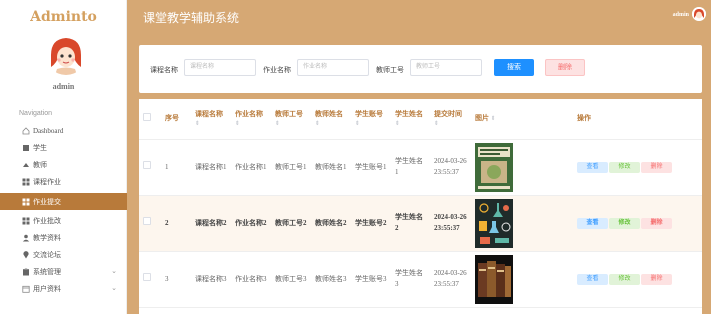  I want to click on sidebar-item-label: 作业提交, so click(47, 201).